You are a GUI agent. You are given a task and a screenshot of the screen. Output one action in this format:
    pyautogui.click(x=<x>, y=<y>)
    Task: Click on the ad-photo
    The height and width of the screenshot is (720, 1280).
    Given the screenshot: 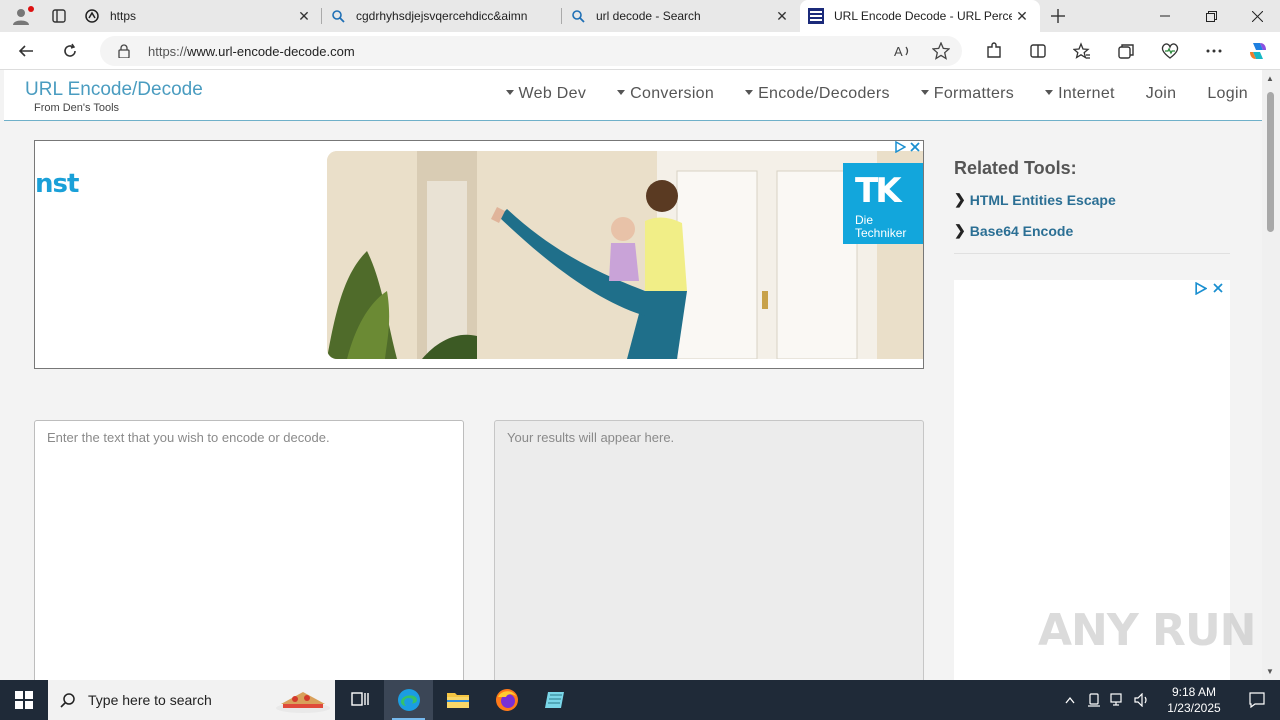 What is the action you would take?
    pyautogui.click(x=625, y=255)
    